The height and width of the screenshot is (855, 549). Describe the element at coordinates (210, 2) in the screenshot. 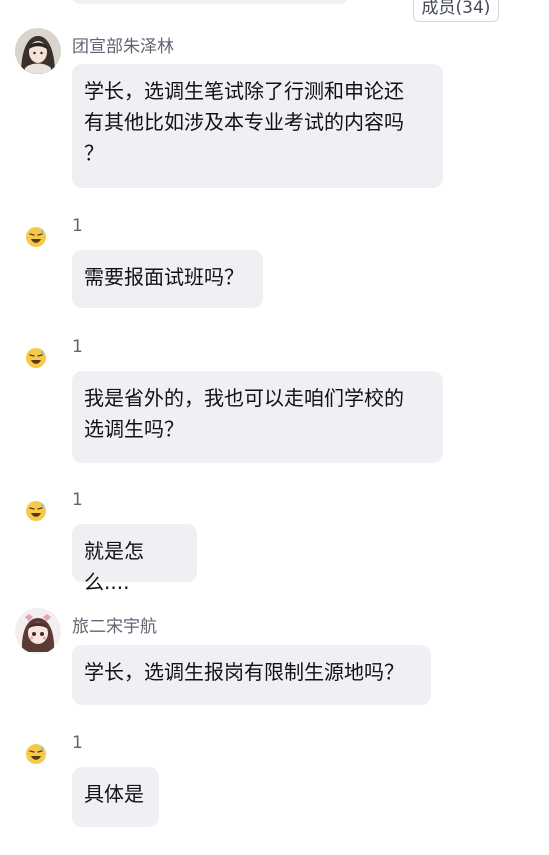

I see `previous-message-bubble-edge` at that location.